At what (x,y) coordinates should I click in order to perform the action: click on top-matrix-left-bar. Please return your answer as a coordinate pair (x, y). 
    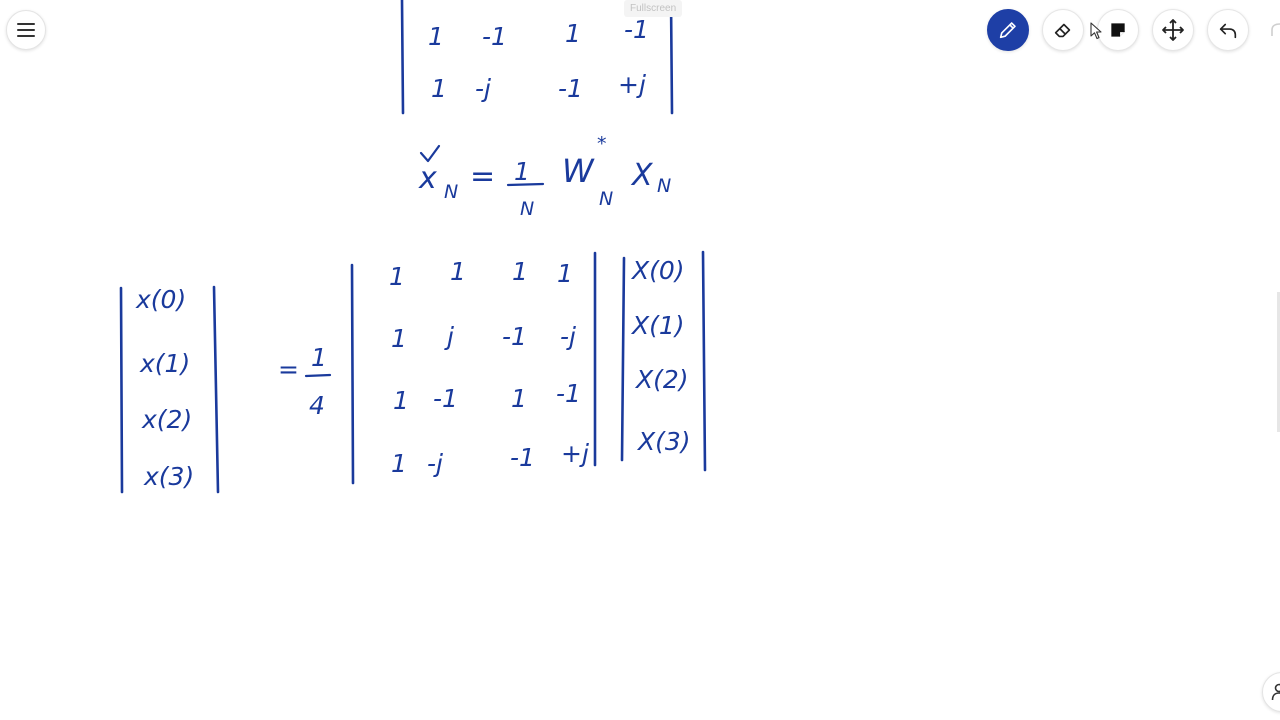
    Looking at the image, I should click on (402, 57).